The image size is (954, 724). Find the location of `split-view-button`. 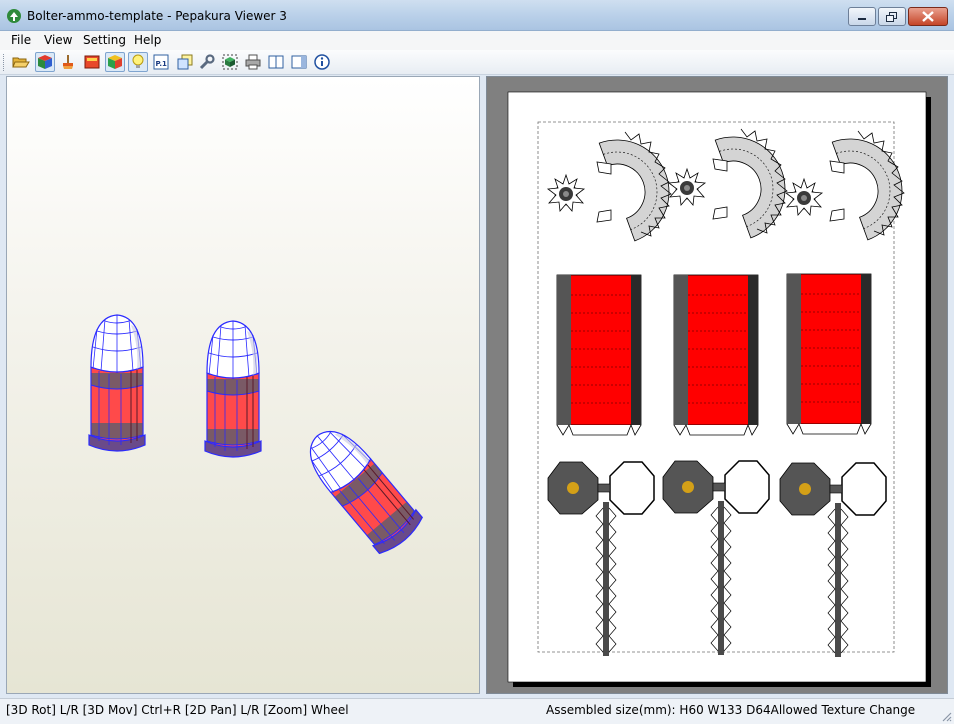

split-view-button is located at coordinates (276, 62).